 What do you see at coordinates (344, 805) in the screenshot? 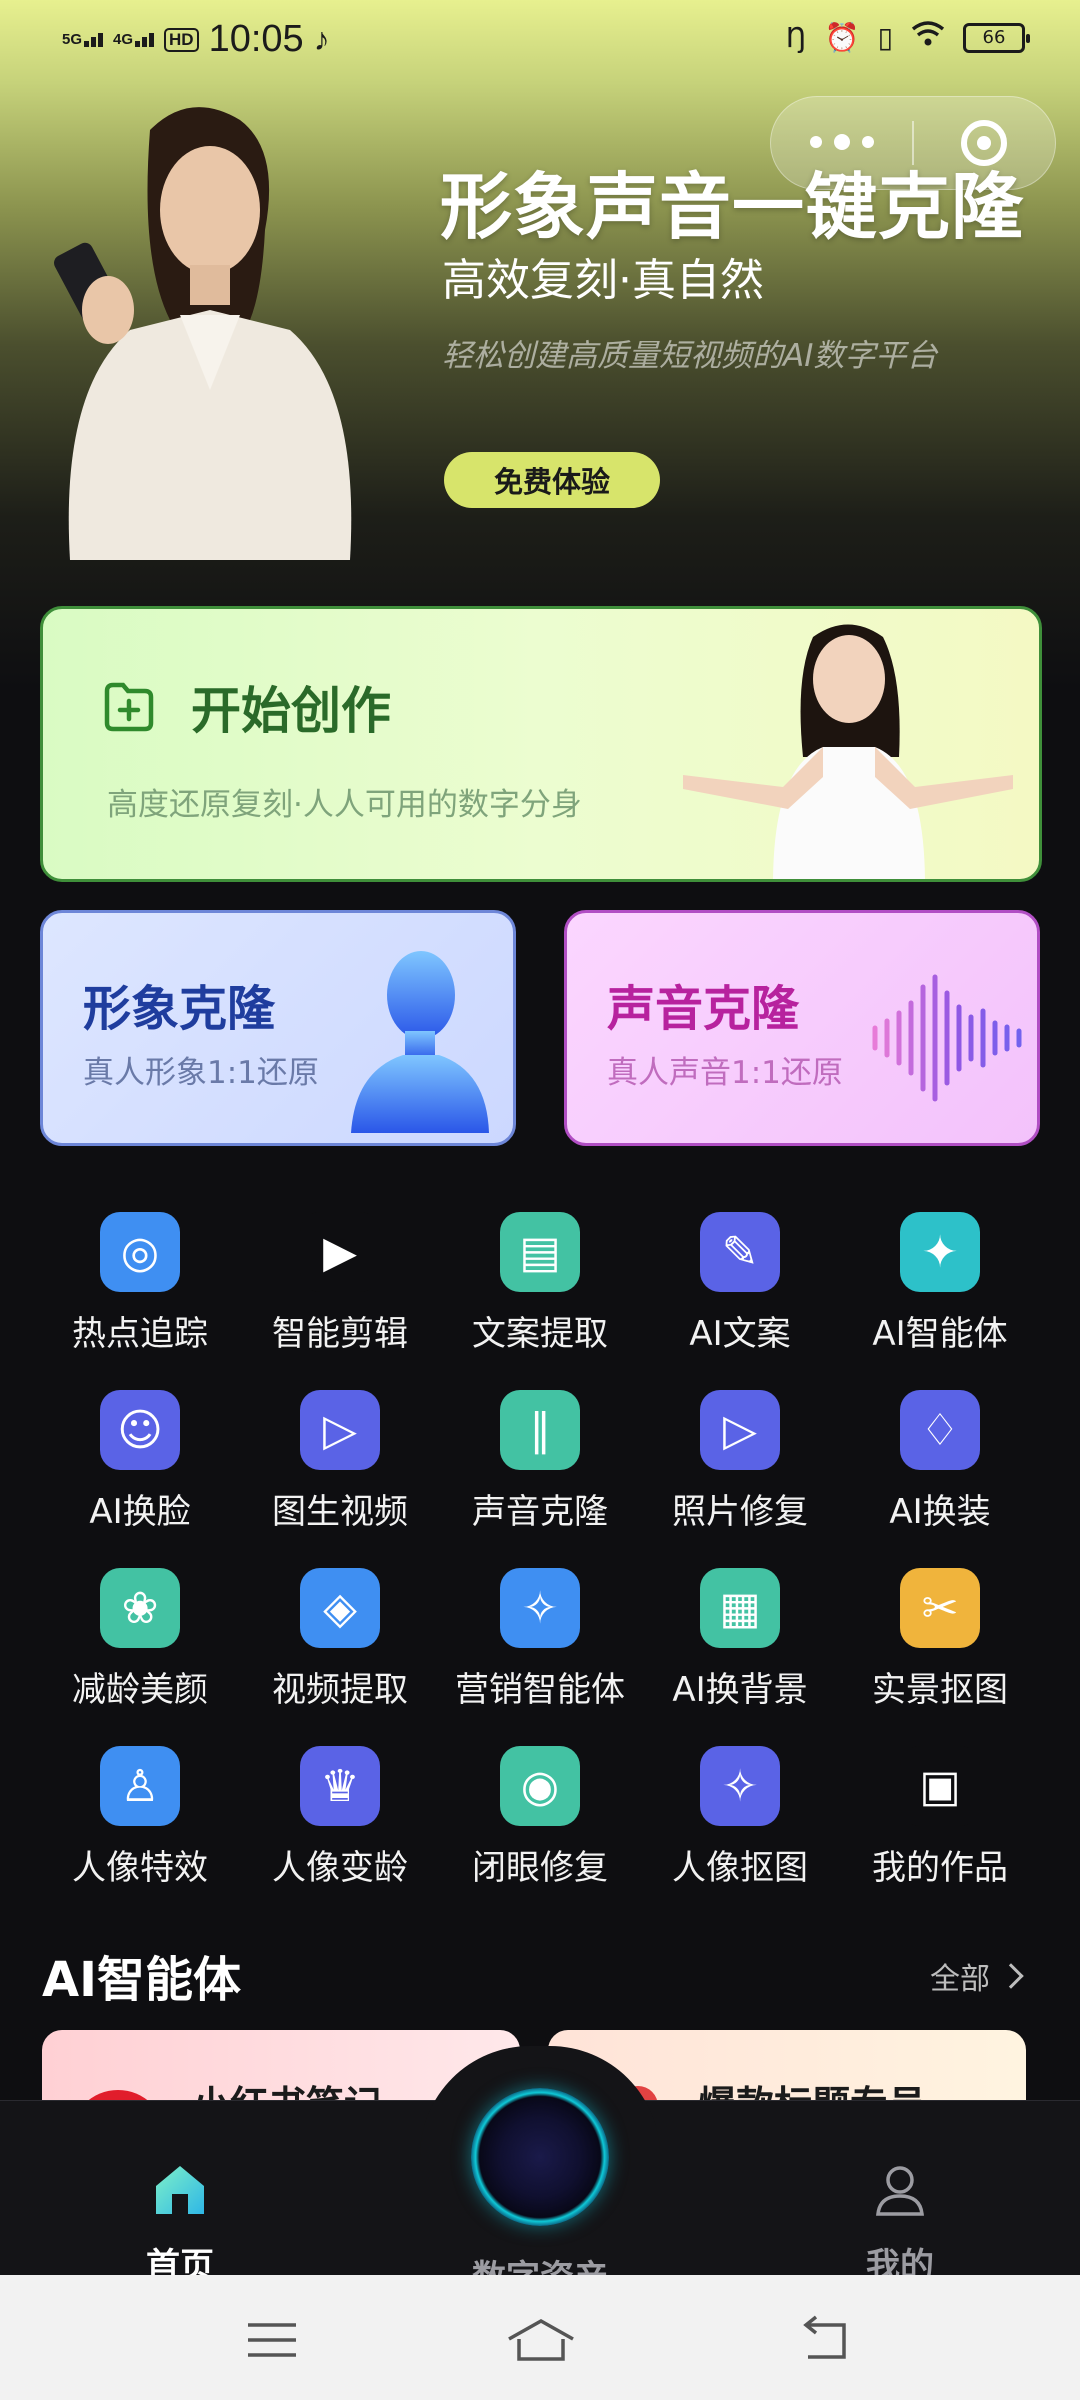
I see `start-creation-subtitle: 高度还原复刻·人人可用的数字分身` at bounding box center [344, 805].